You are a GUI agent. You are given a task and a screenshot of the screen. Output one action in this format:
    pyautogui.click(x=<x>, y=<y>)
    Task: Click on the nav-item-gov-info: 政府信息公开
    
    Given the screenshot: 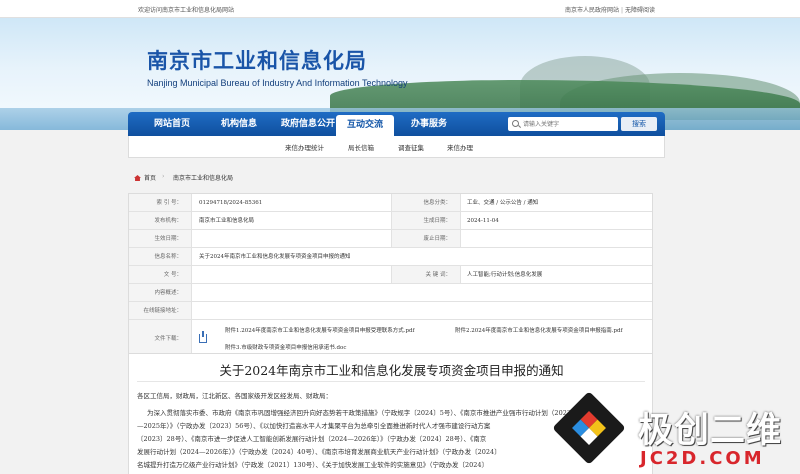 What is the action you would take?
    pyautogui.click(x=308, y=124)
    